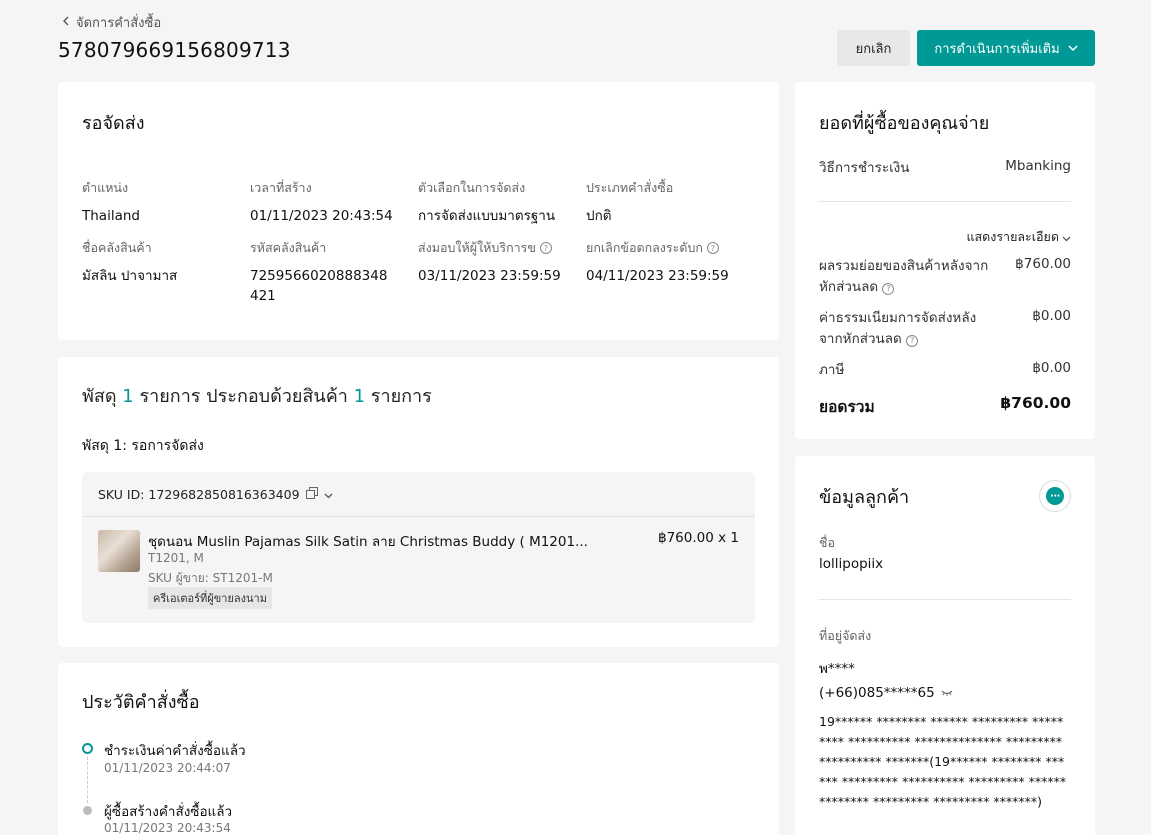 This screenshot has width=1151, height=835. What do you see at coordinates (827, 542) in the screenshot?
I see `customer-name-label: ชื่อ` at bounding box center [827, 542].